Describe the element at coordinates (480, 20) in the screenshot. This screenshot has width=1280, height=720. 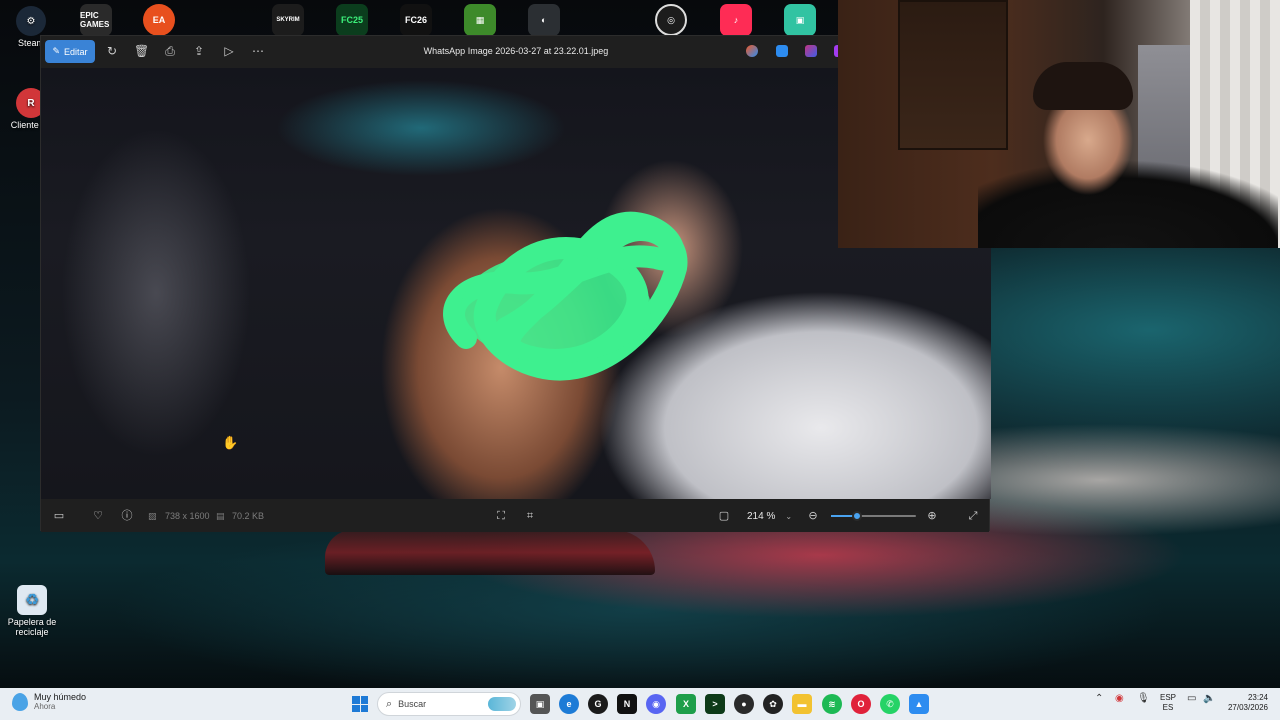
I see `minecraft-icon: ▦` at that location.